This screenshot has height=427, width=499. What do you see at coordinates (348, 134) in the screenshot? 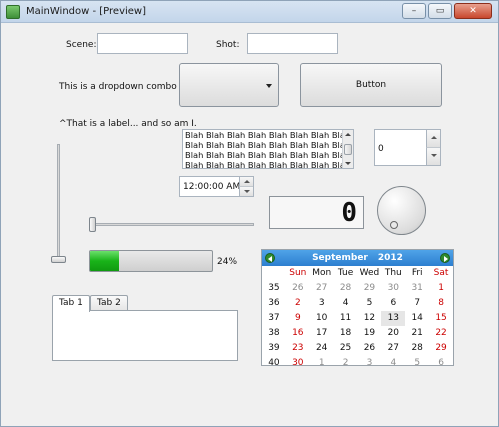
I see `scroll-up-icon` at bounding box center [348, 134].